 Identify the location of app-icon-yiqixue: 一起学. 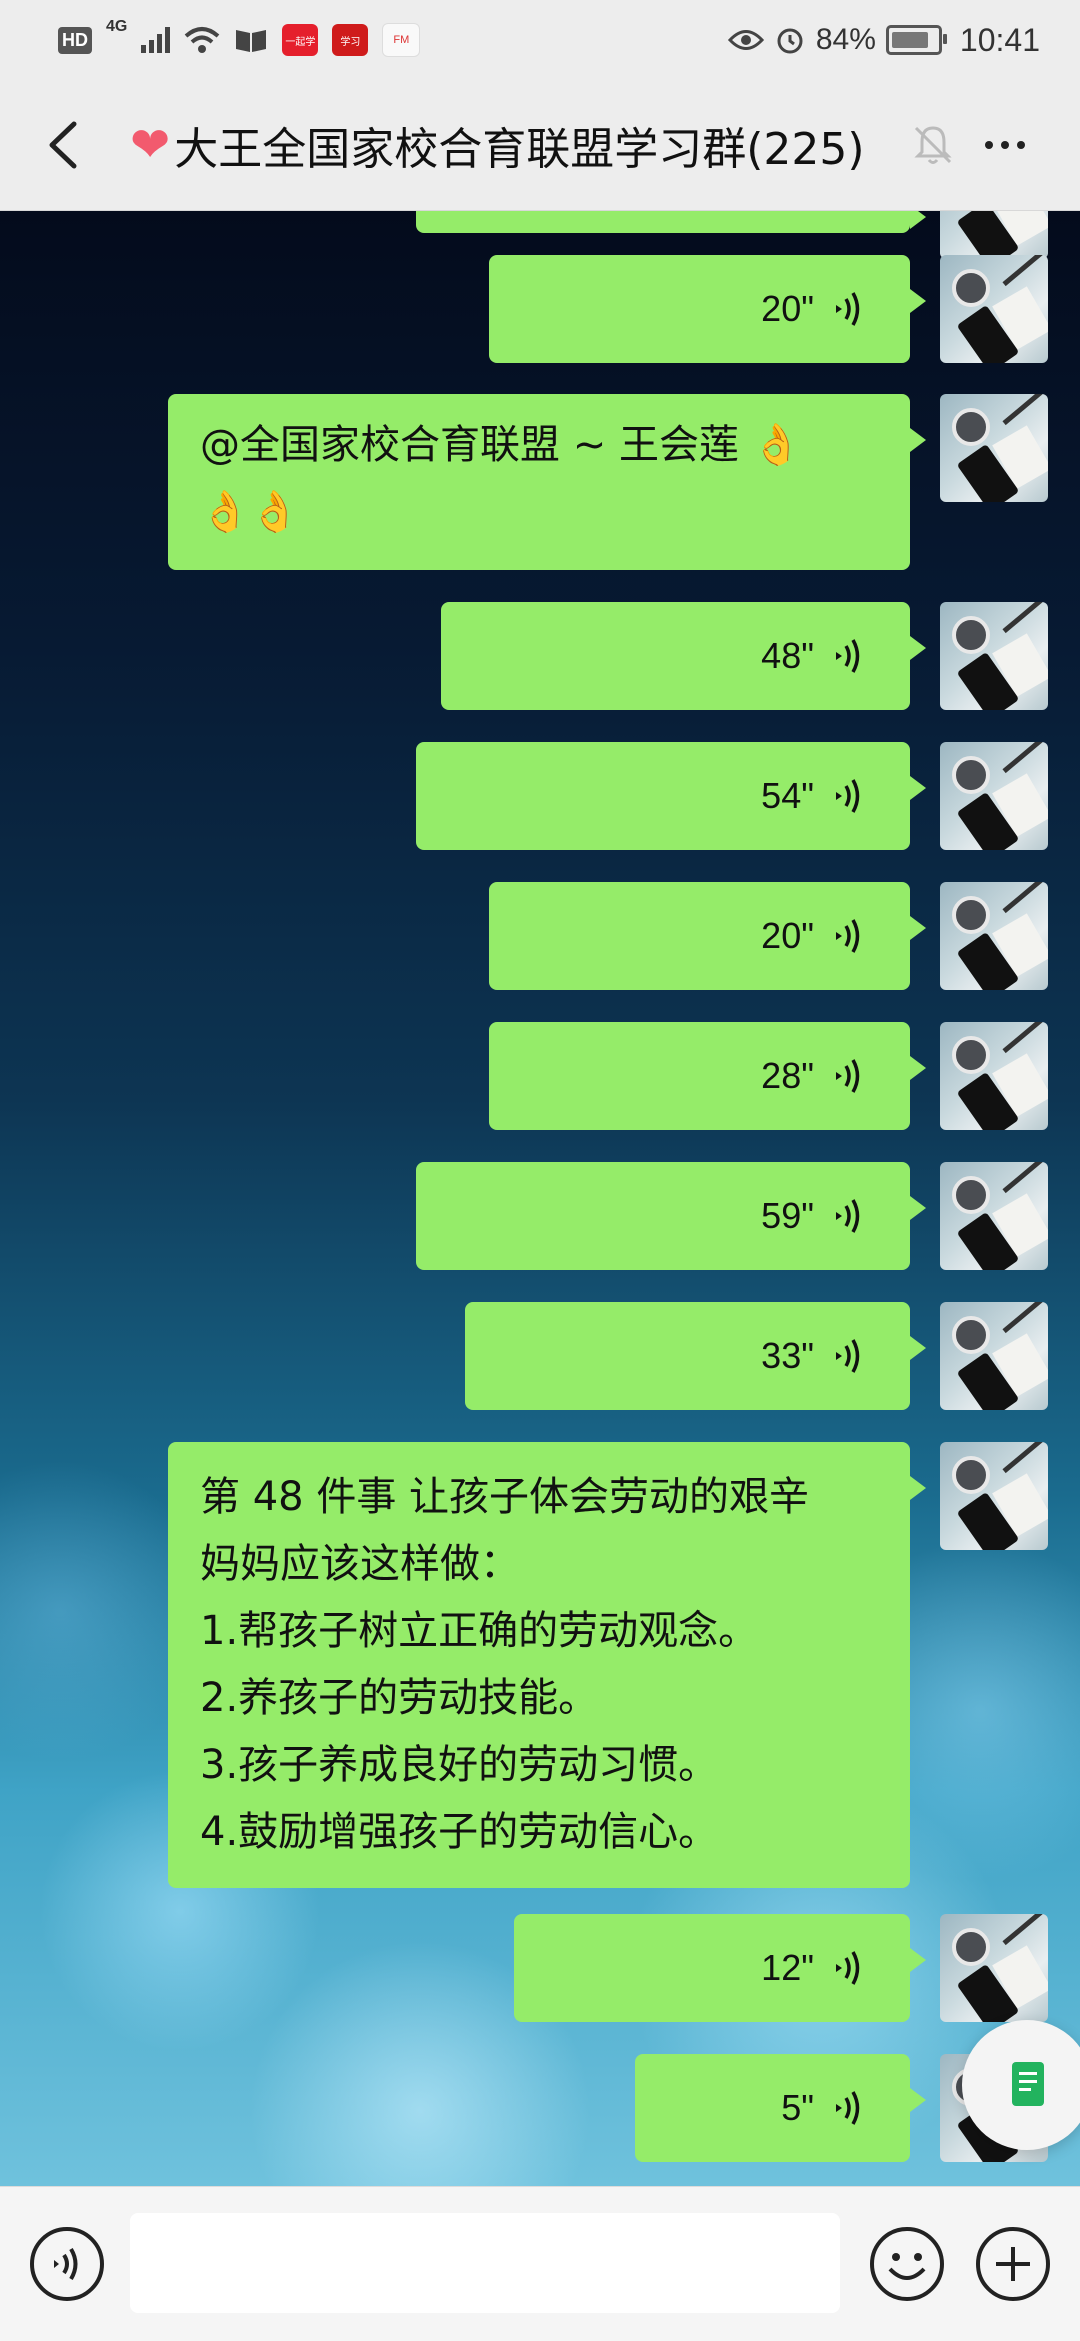
(300, 40).